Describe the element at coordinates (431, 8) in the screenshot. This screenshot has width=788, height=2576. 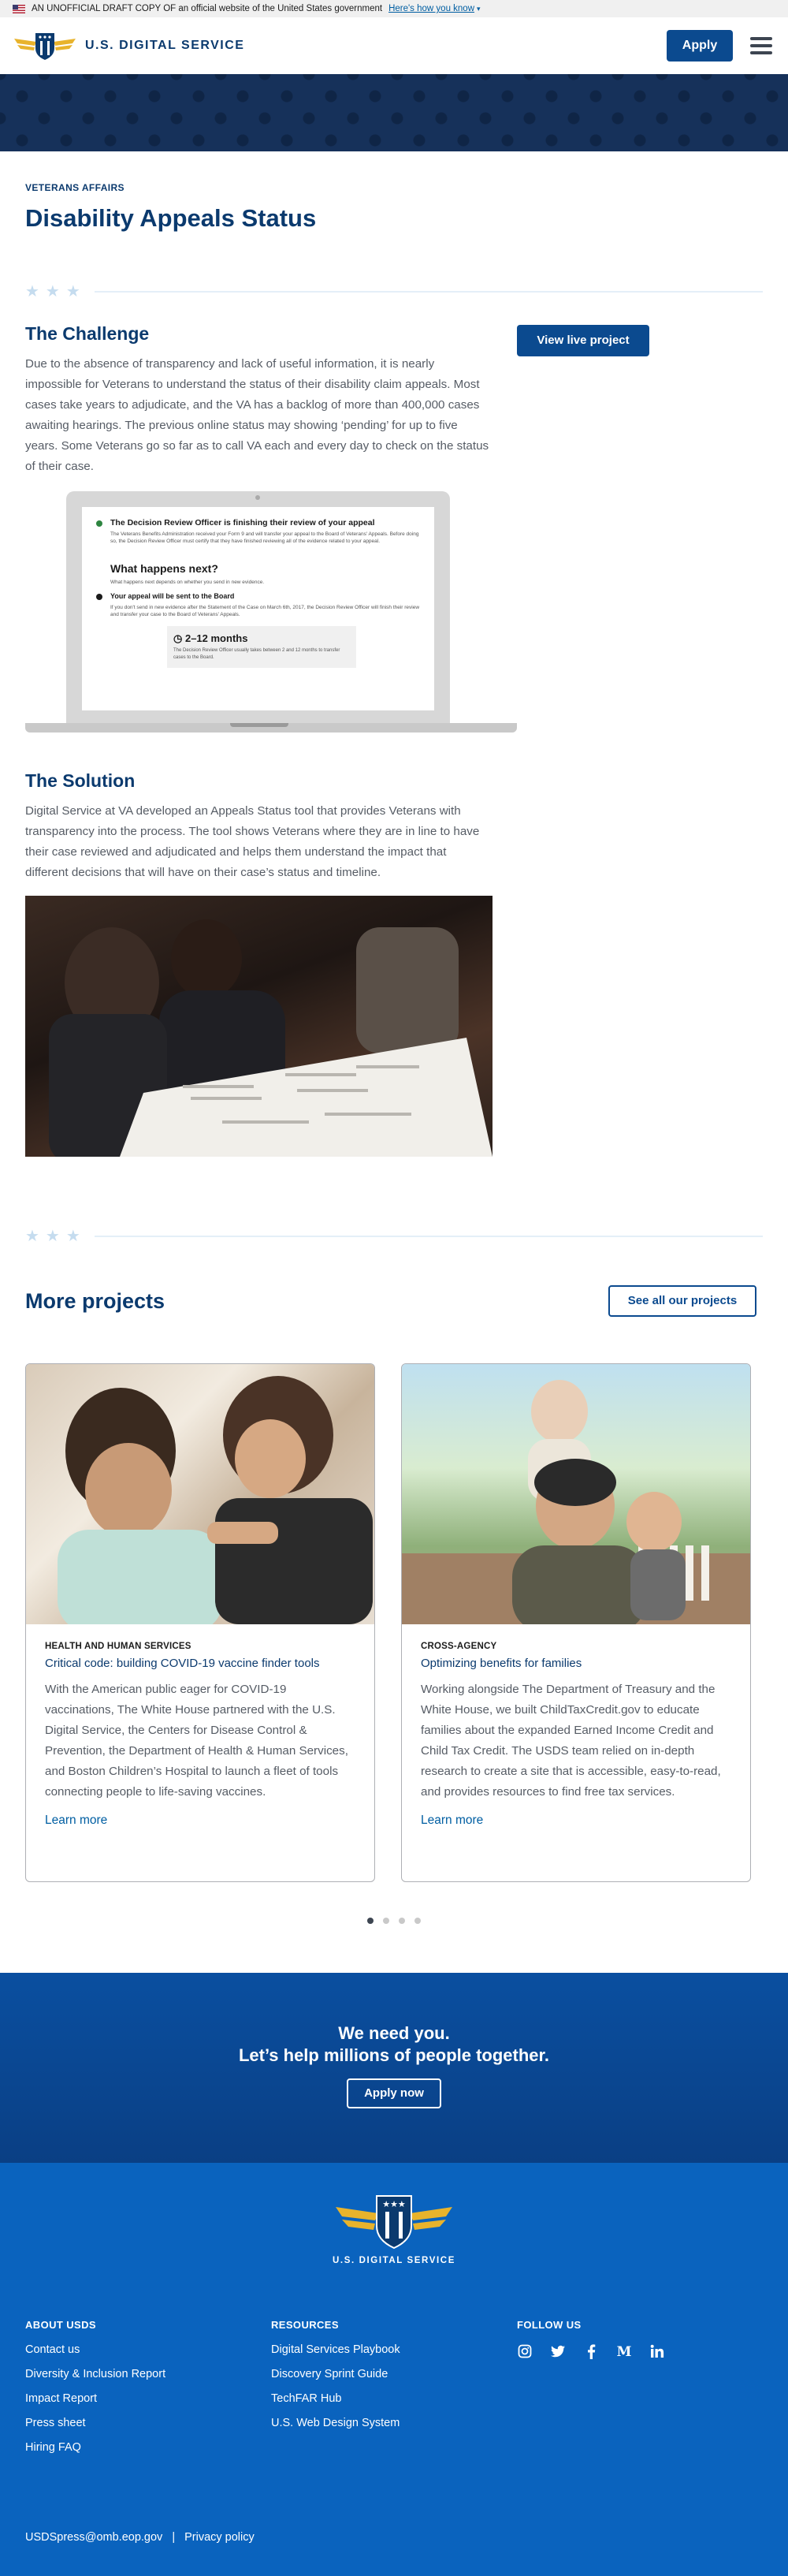
I see `heres-how-you-know-link: Here's how you know` at that location.